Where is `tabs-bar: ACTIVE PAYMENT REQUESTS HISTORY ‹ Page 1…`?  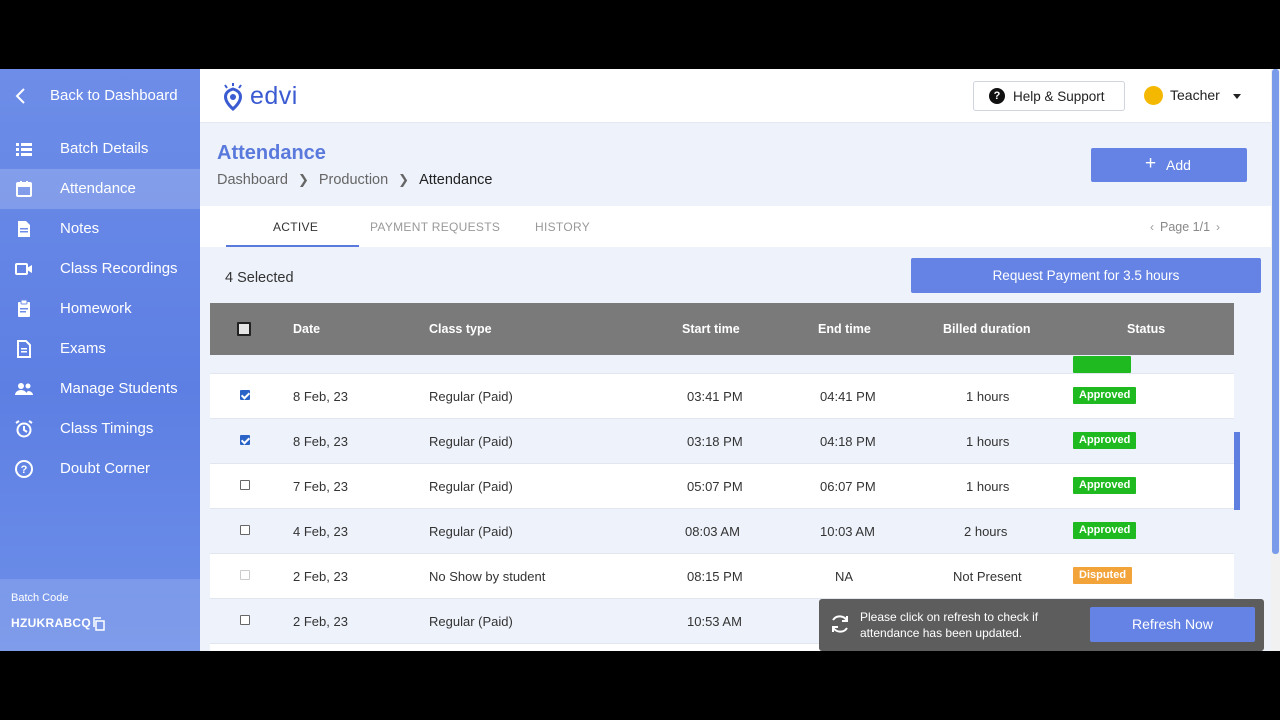 tabs-bar: ACTIVE PAYMENT REQUESTS HISTORY ‹ Page 1… is located at coordinates (735, 226).